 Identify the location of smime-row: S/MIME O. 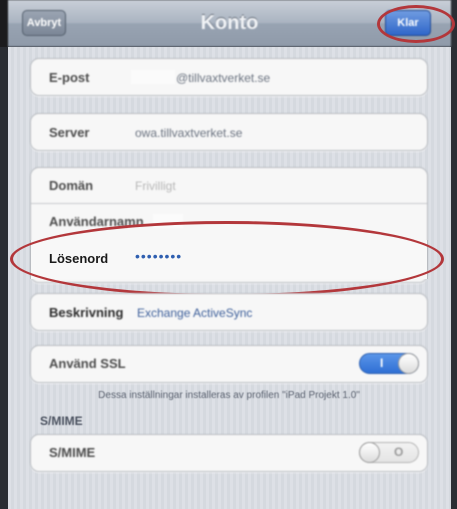
(229, 453).